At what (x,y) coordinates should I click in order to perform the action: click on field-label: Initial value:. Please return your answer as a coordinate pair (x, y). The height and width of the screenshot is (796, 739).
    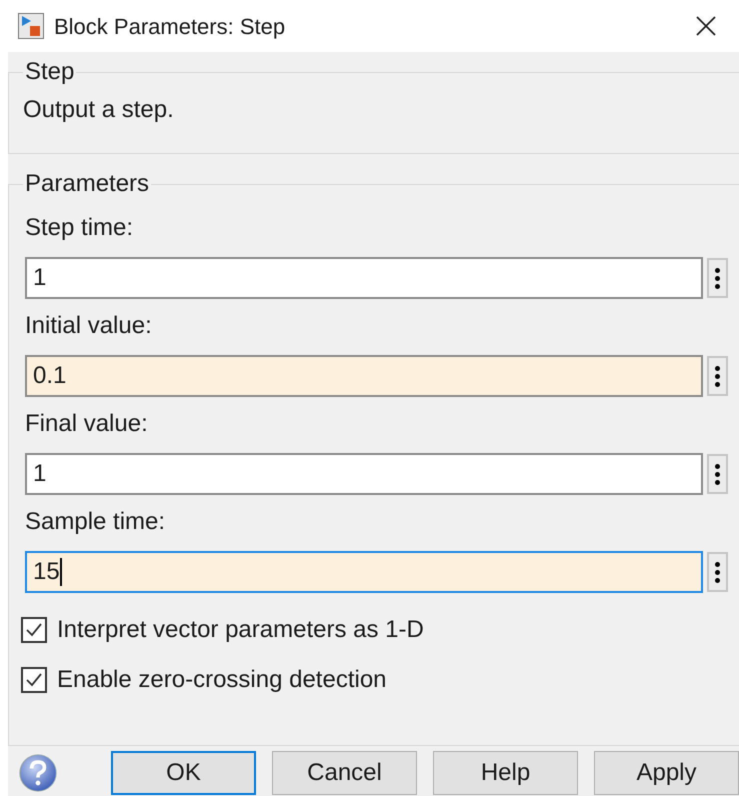
    Looking at the image, I should click on (89, 326).